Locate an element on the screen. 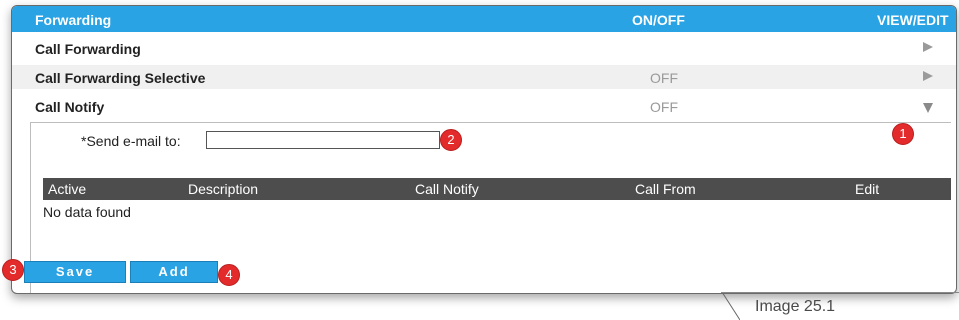  caption-box: Image 25.1 is located at coordinates (829, 306).